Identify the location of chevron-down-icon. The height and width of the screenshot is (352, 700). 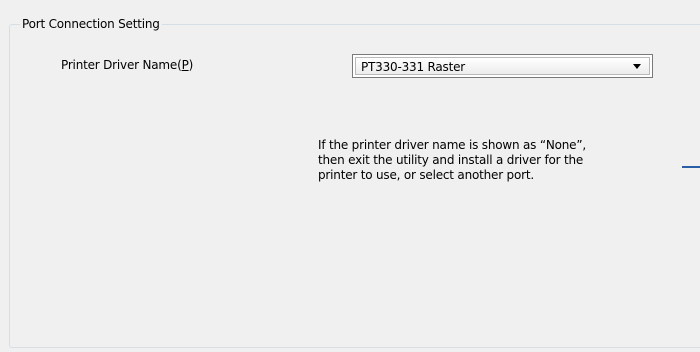
(637, 66).